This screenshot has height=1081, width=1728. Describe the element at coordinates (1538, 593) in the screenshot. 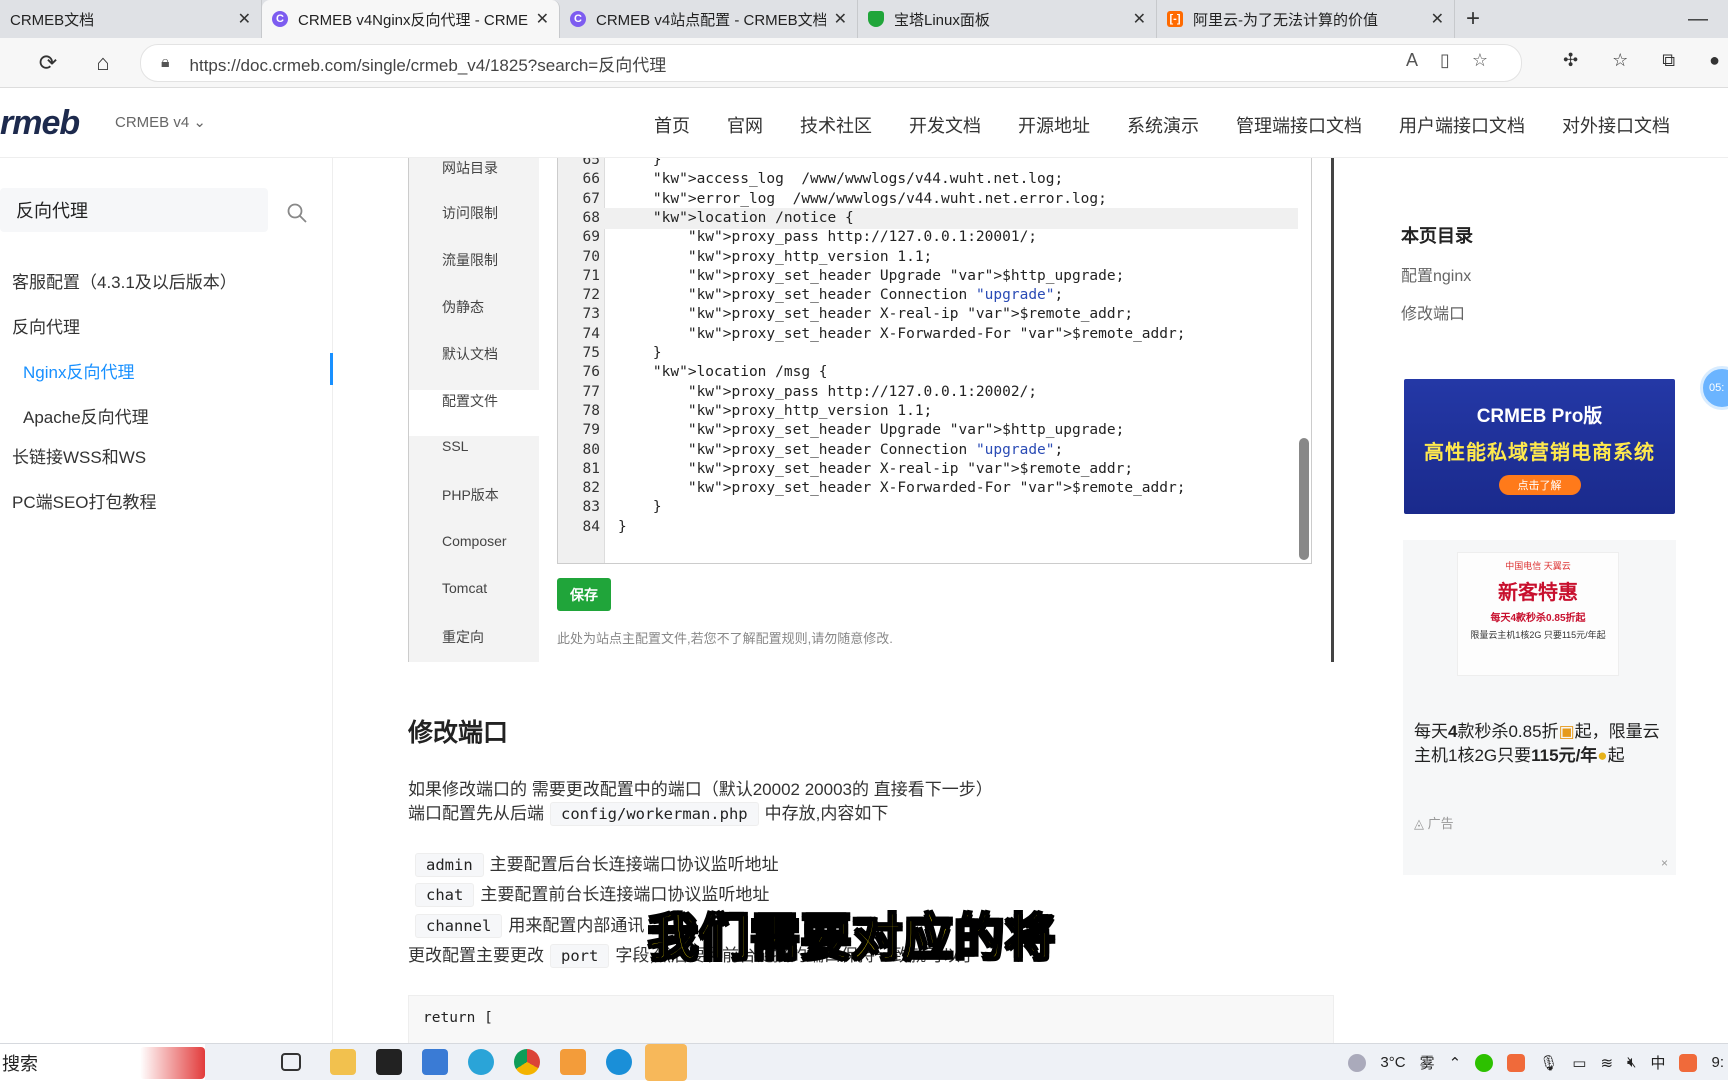

I see `ad-headline: 新客特惠` at that location.